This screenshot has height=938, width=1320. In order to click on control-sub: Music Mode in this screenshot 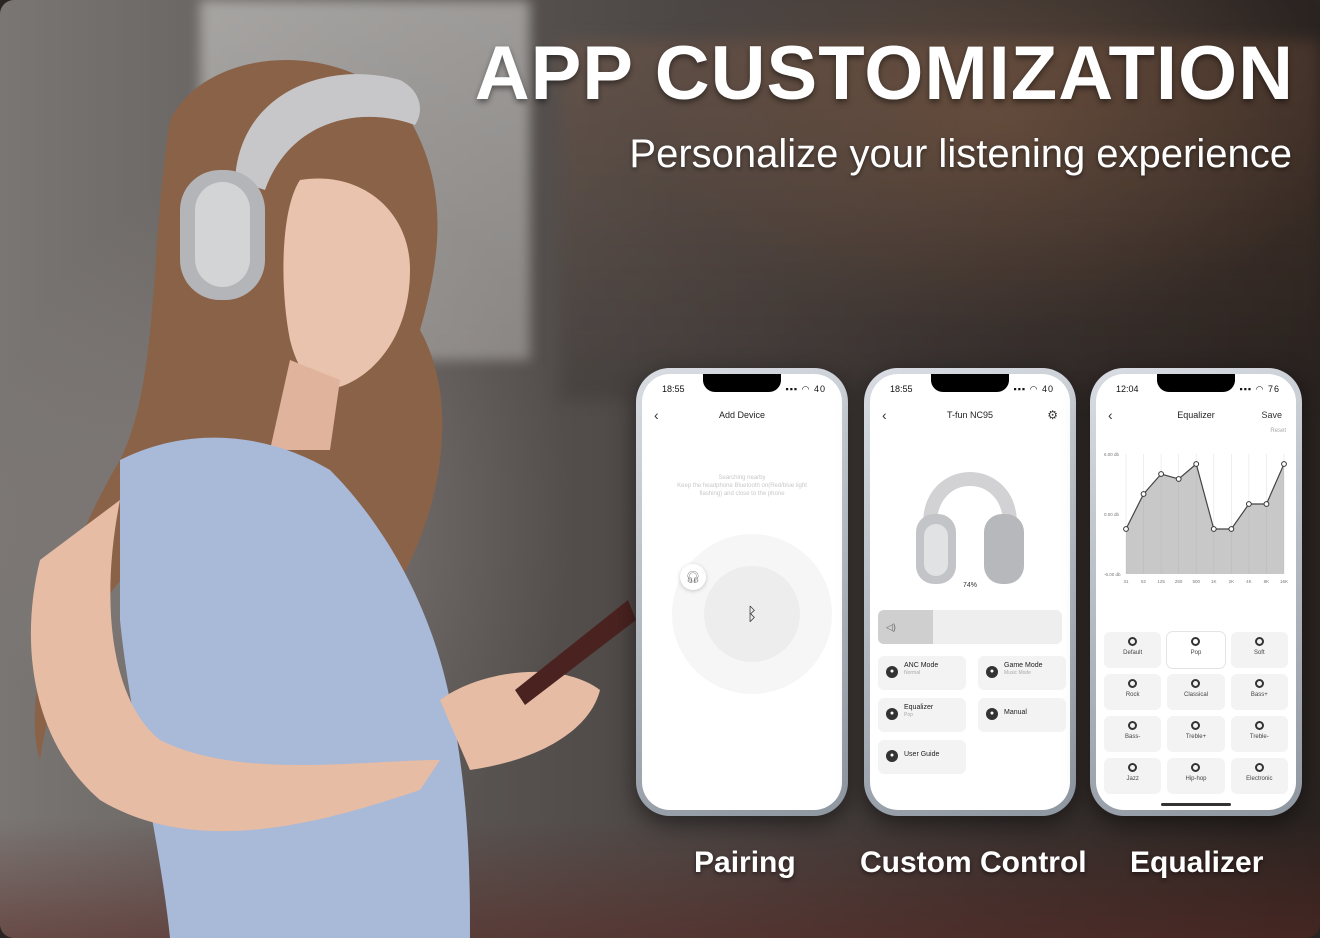, I will do `click(1017, 673)`.